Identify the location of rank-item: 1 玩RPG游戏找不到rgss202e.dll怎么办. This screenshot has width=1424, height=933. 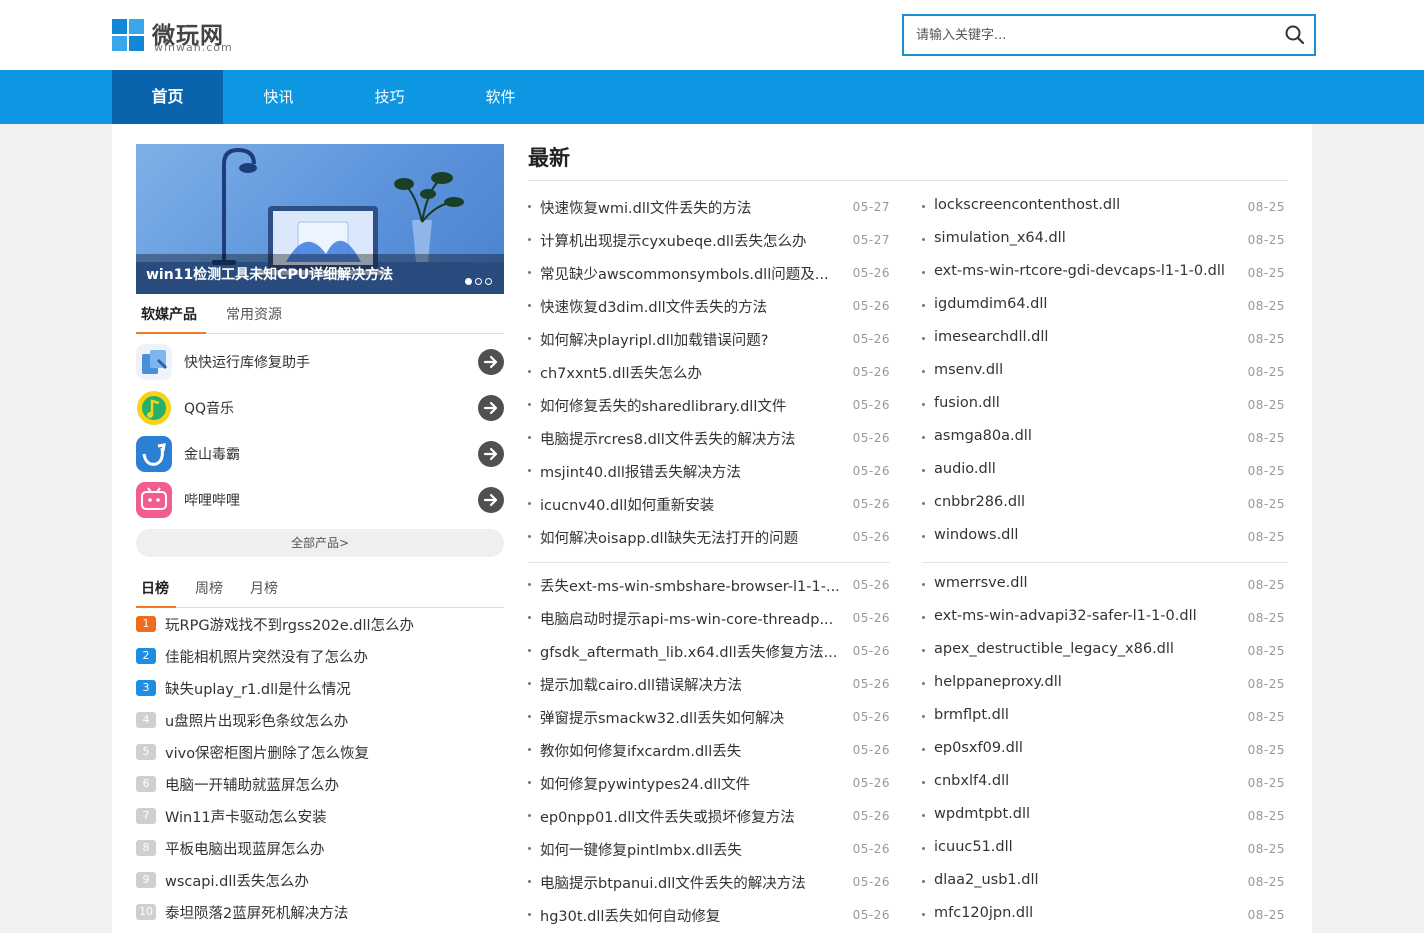
(320, 624).